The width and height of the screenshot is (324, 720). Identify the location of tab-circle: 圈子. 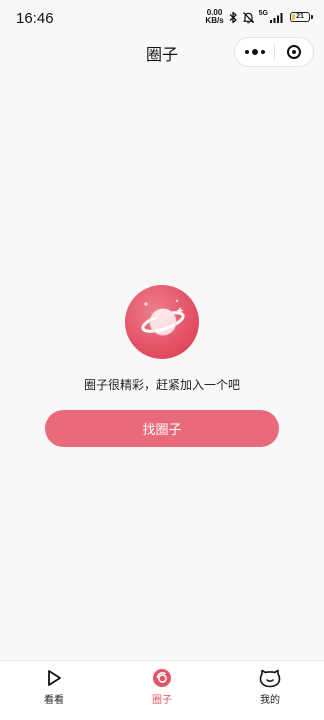
(162, 690).